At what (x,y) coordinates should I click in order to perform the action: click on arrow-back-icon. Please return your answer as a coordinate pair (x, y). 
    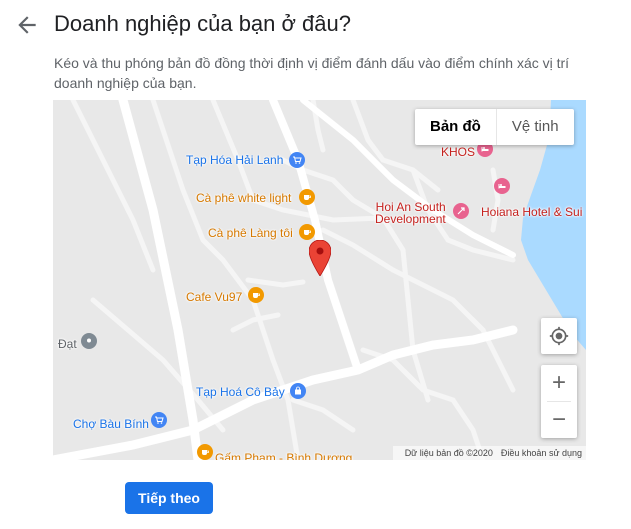
    Looking at the image, I should click on (27, 25).